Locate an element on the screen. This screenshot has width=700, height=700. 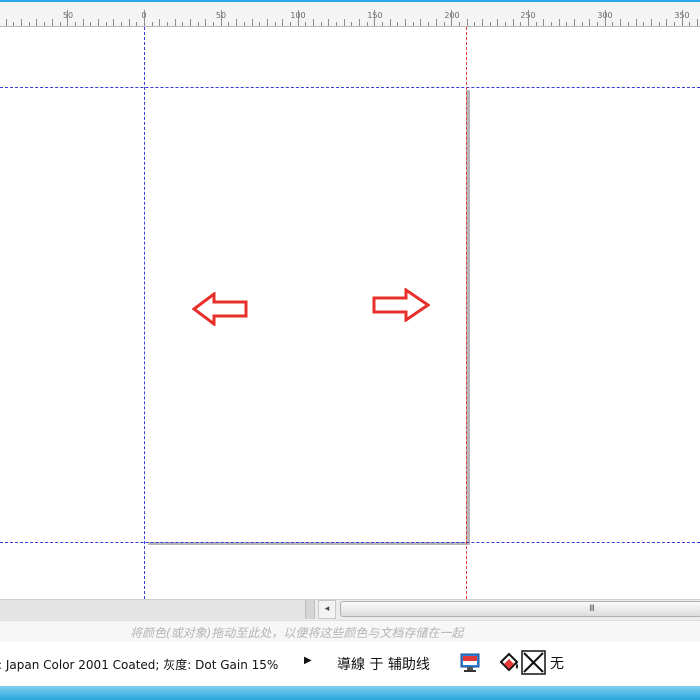
taskbar-strip is located at coordinates (350, 693).